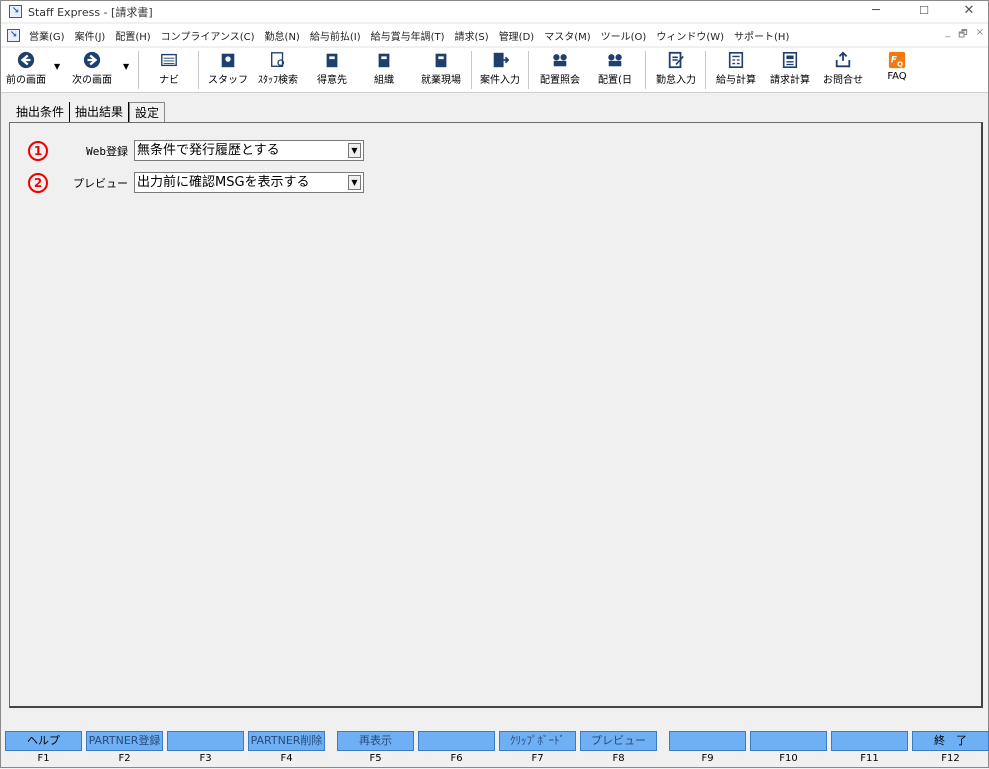  What do you see at coordinates (962, 35) in the screenshot?
I see `mdi-restore-button: 🗗` at bounding box center [962, 35].